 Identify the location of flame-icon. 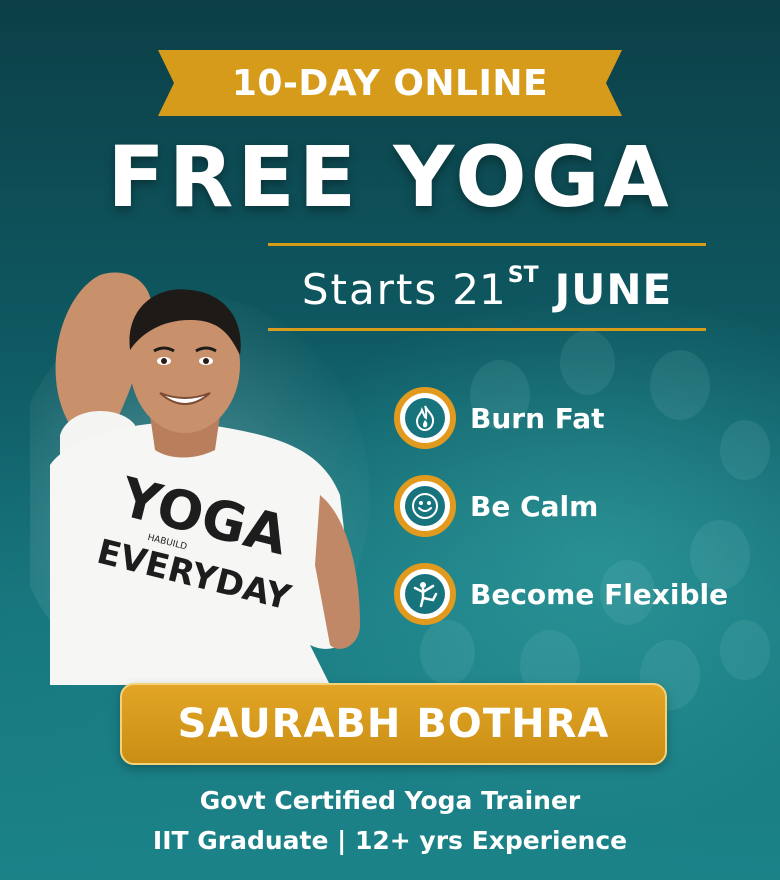
(425, 418).